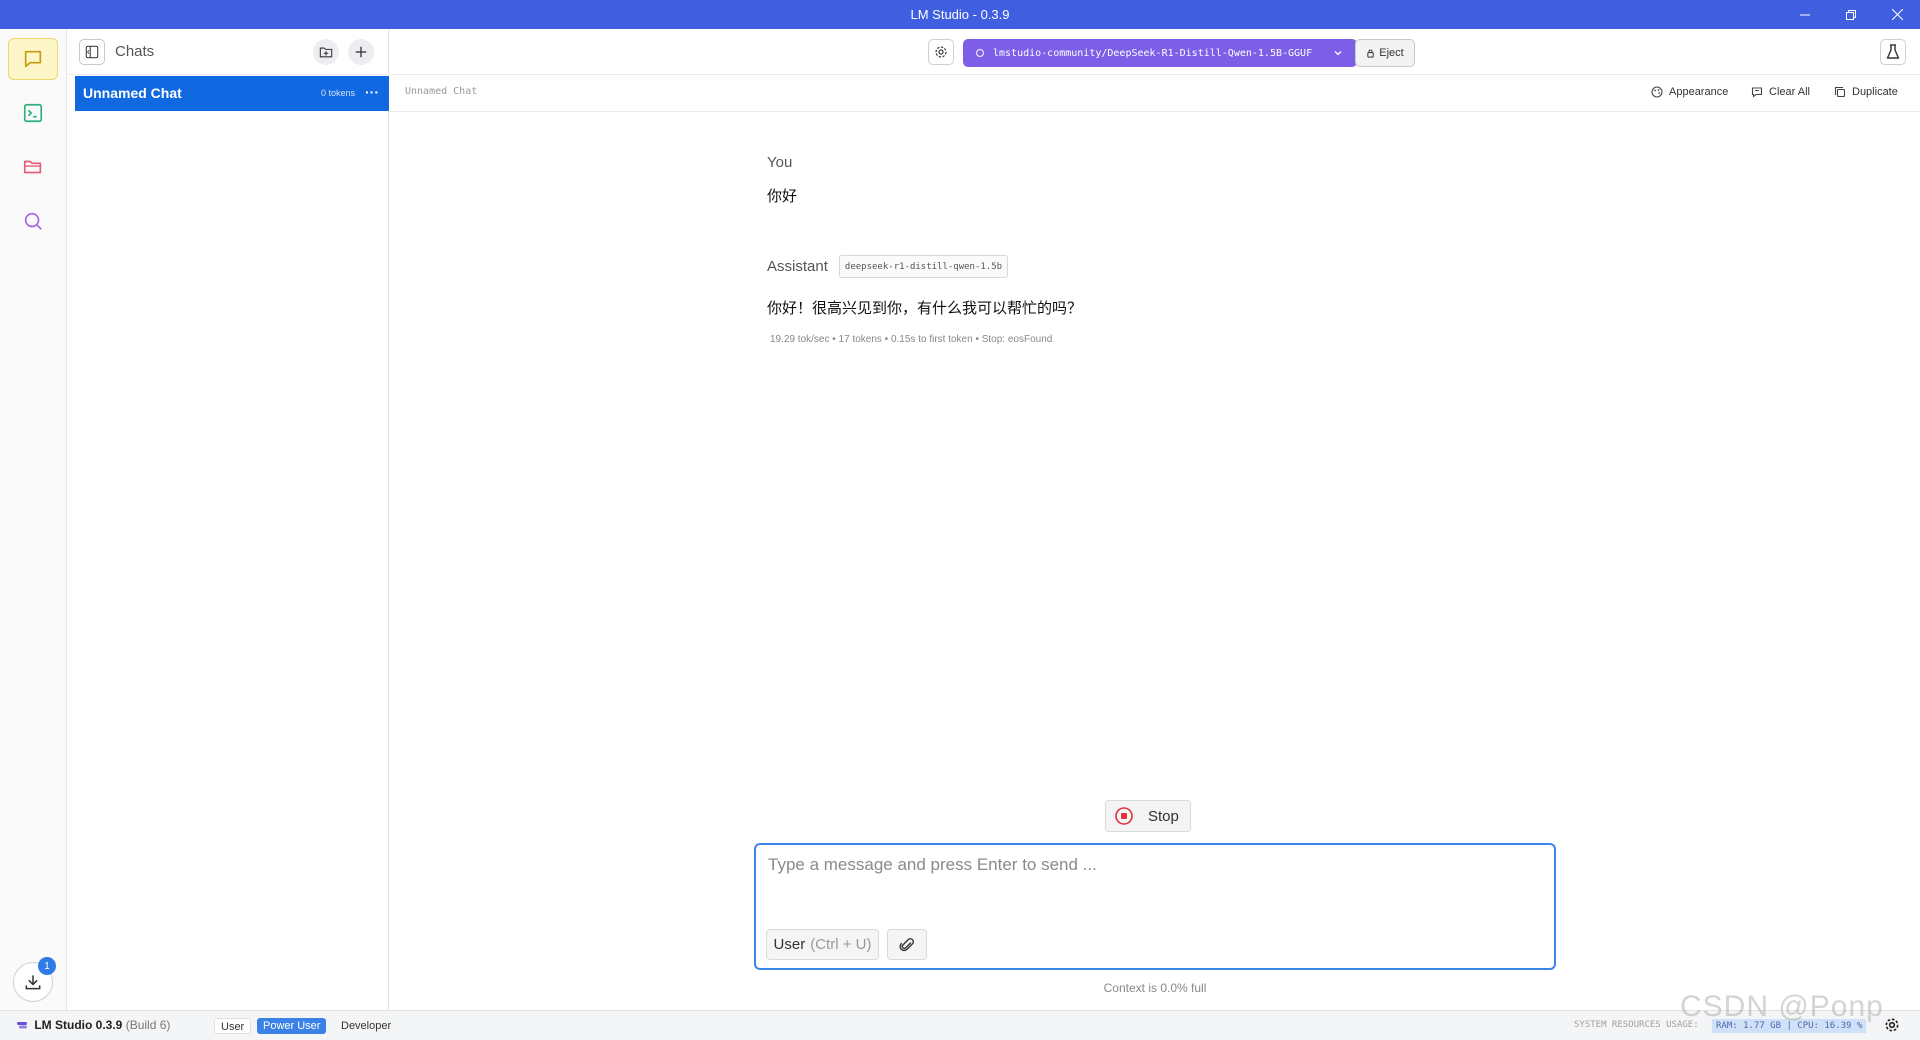  I want to click on appearance-button: Appearance, so click(1689, 92).